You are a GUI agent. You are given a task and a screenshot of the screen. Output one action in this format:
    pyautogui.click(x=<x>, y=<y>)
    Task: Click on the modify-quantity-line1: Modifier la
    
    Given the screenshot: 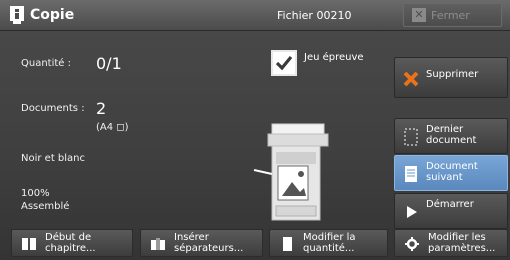 What is the action you would take?
    pyautogui.click(x=329, y=237)
    